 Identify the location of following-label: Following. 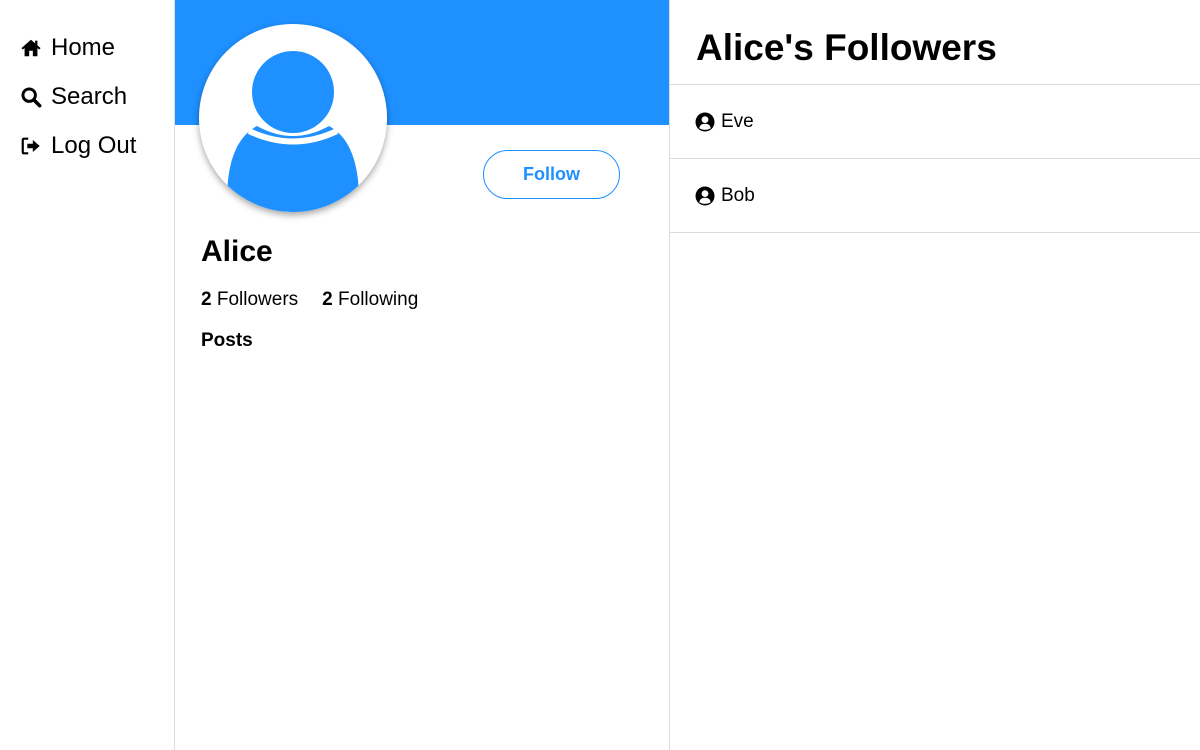
(378, 299).